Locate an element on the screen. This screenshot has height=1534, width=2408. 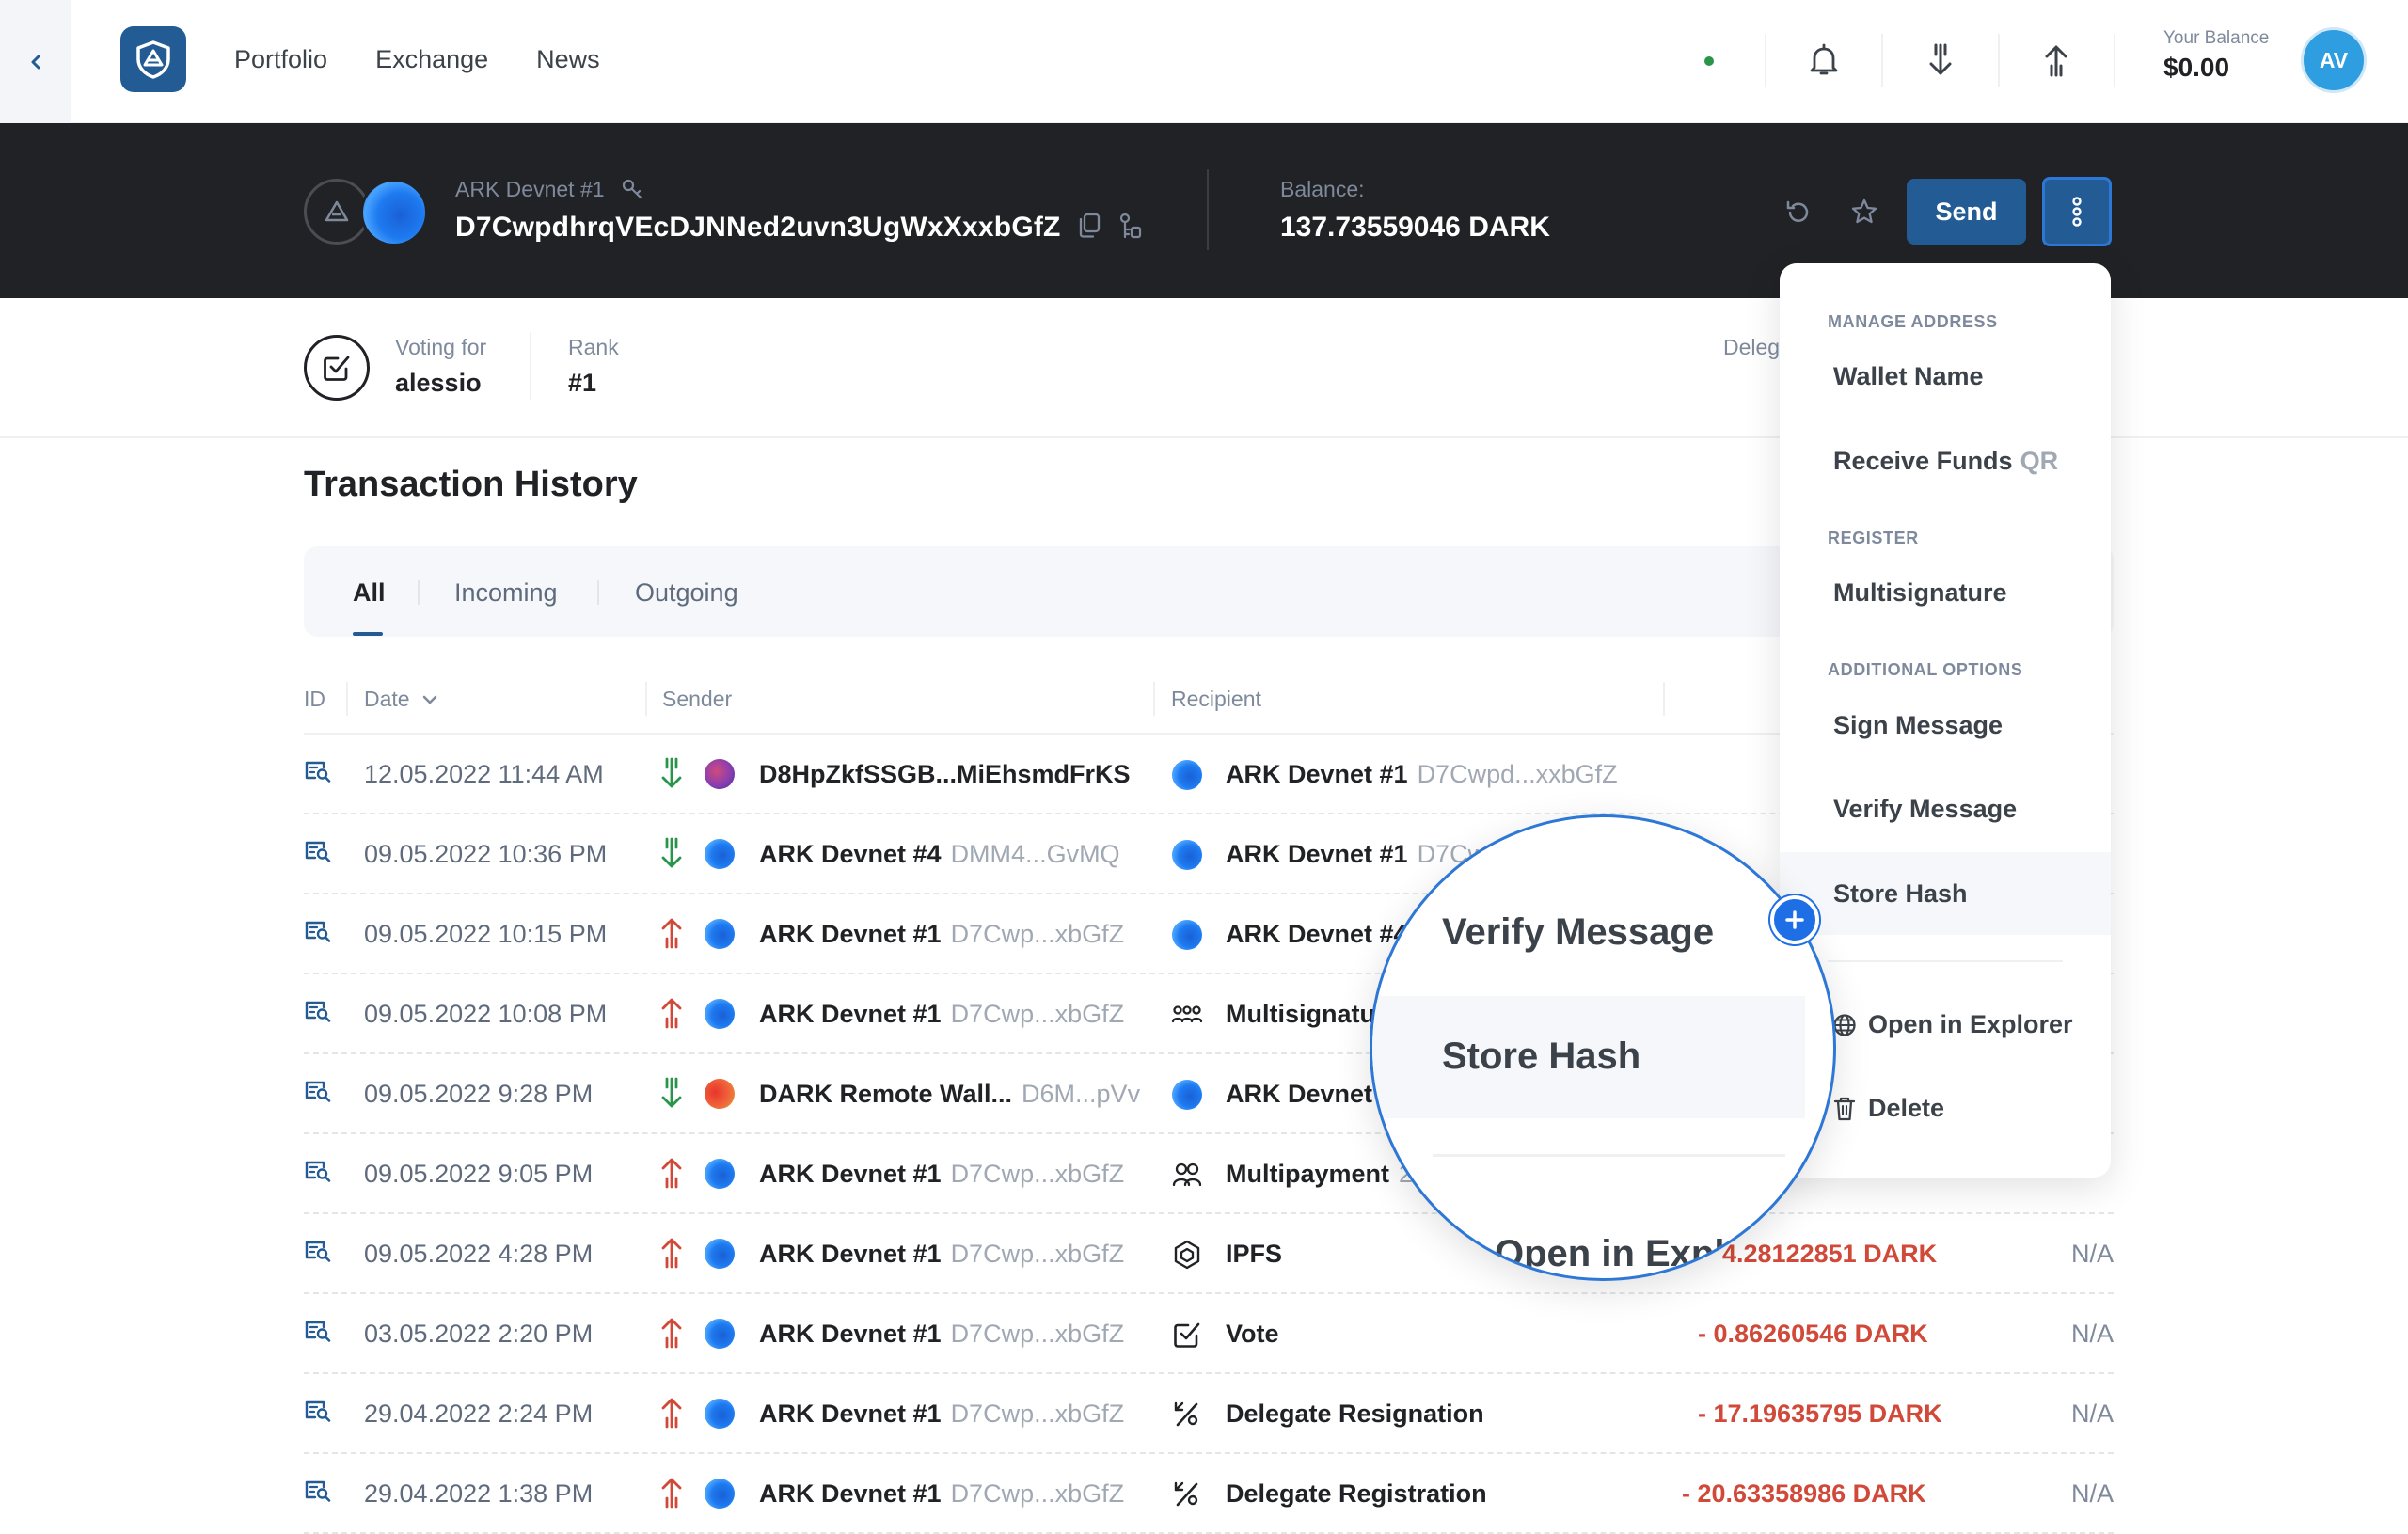
recipient: IPFS is located at coordinates (1254, 1255).